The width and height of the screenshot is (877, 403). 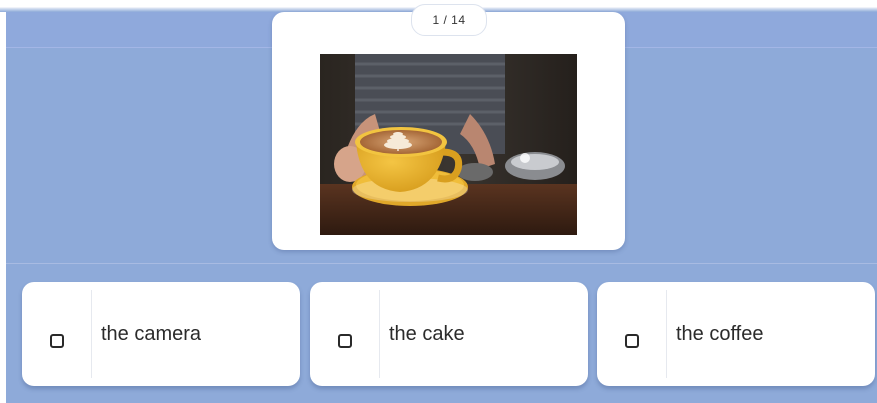 I want to click on option-the-coffee: the coffee, so click(x=736, y=334).